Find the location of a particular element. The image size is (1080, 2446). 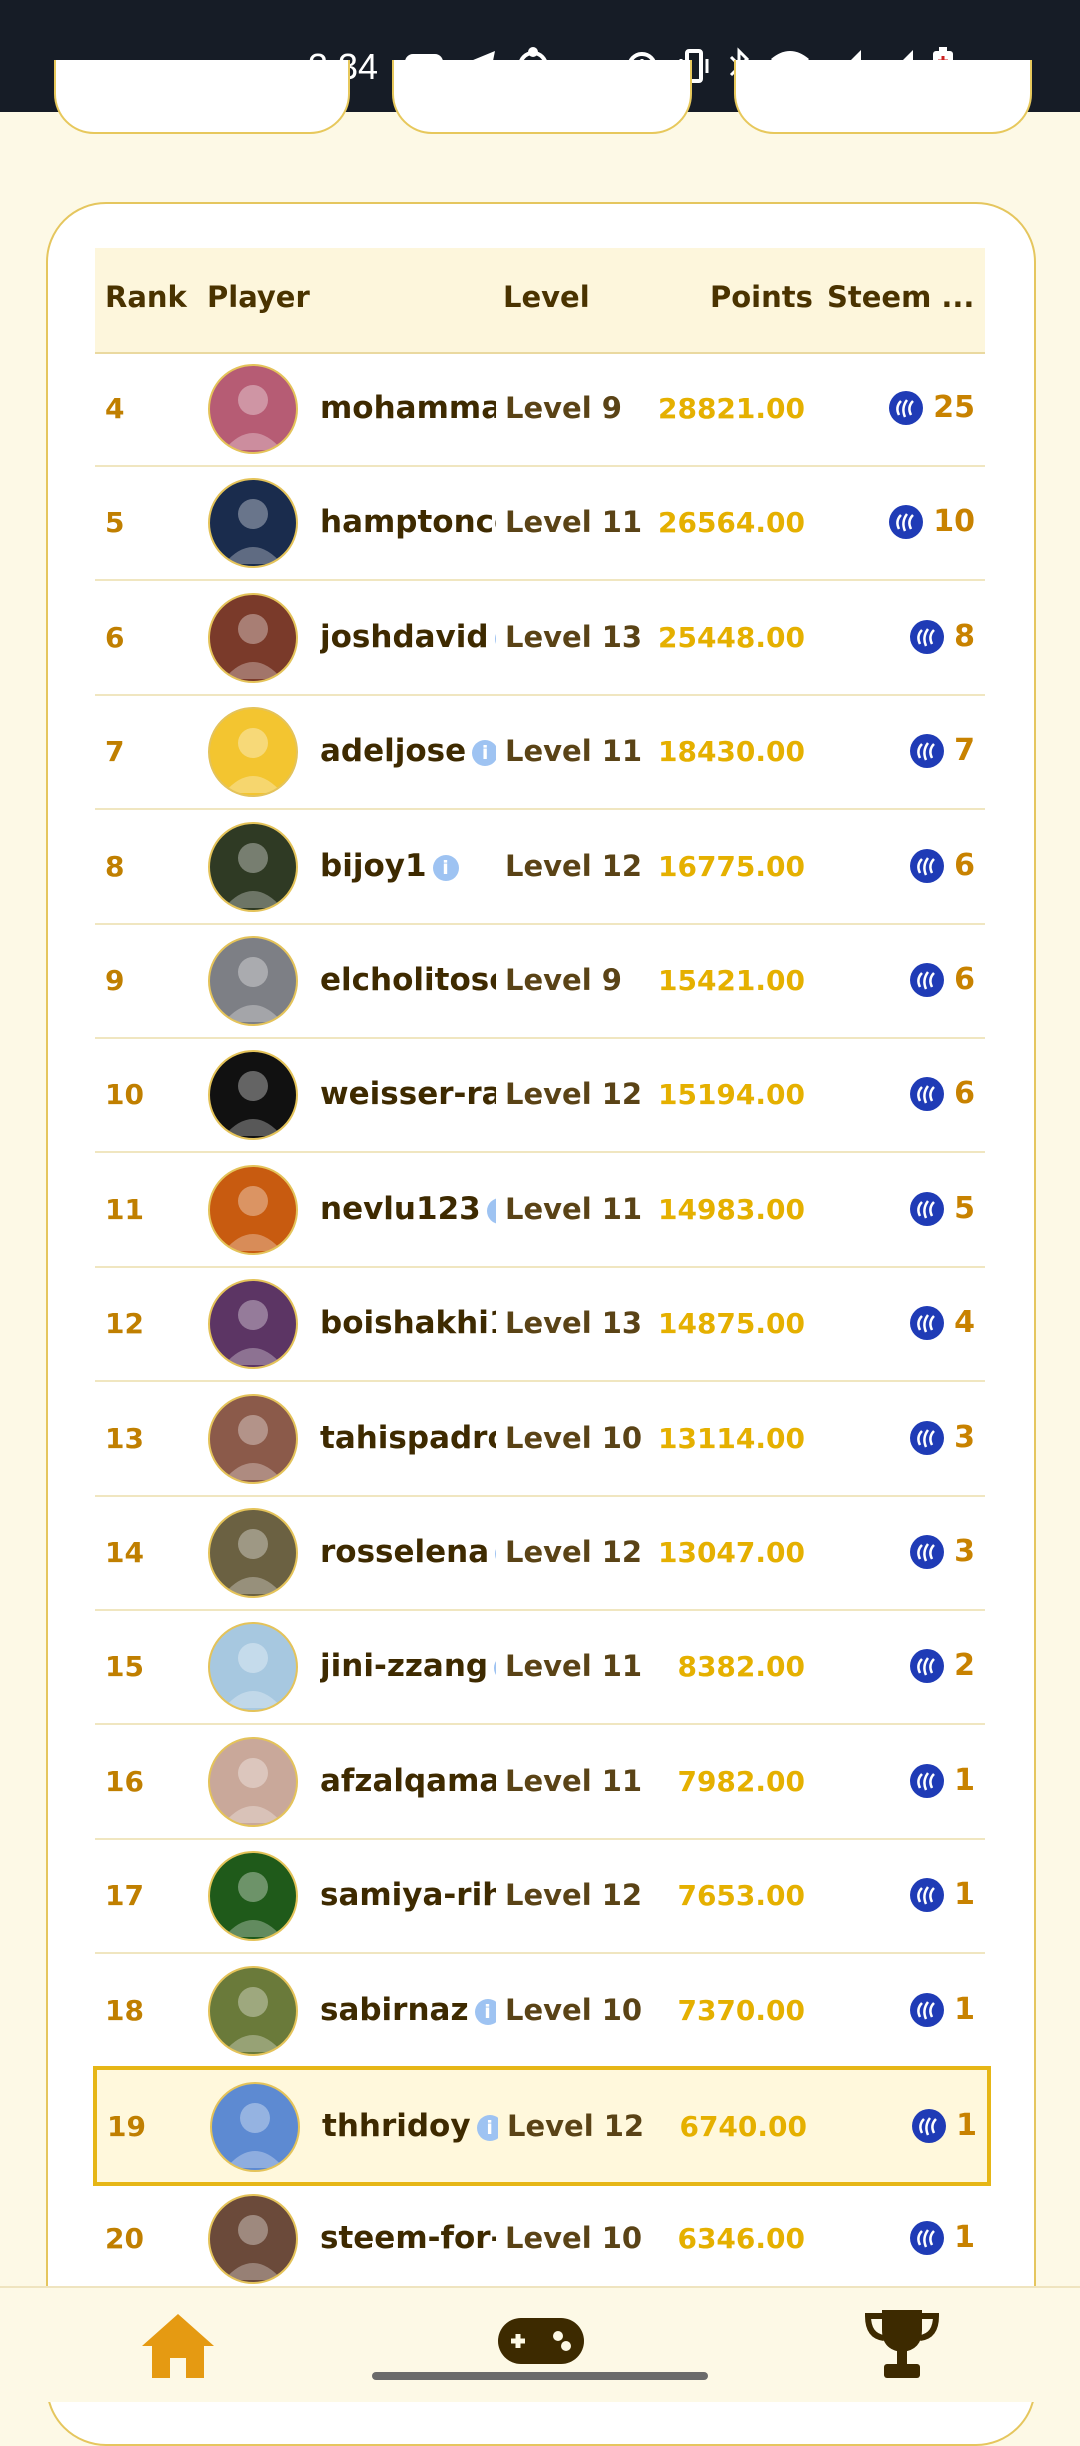

leaderboard-row: 8 bijoy1 i Level 12 16775.00 6 is located at coordinates (540, 867).